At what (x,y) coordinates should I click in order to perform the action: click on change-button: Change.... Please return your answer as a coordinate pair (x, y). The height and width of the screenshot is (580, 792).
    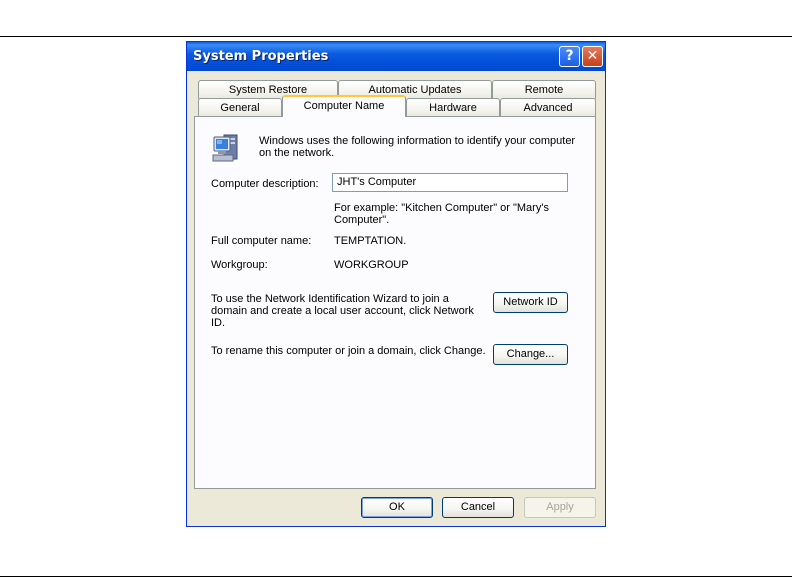
    Looking at the image, I should click on (530, 354).